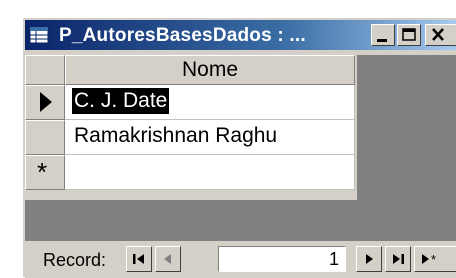 The image size is (456, 278). I want to click on next-record-button, so click(369, 259).